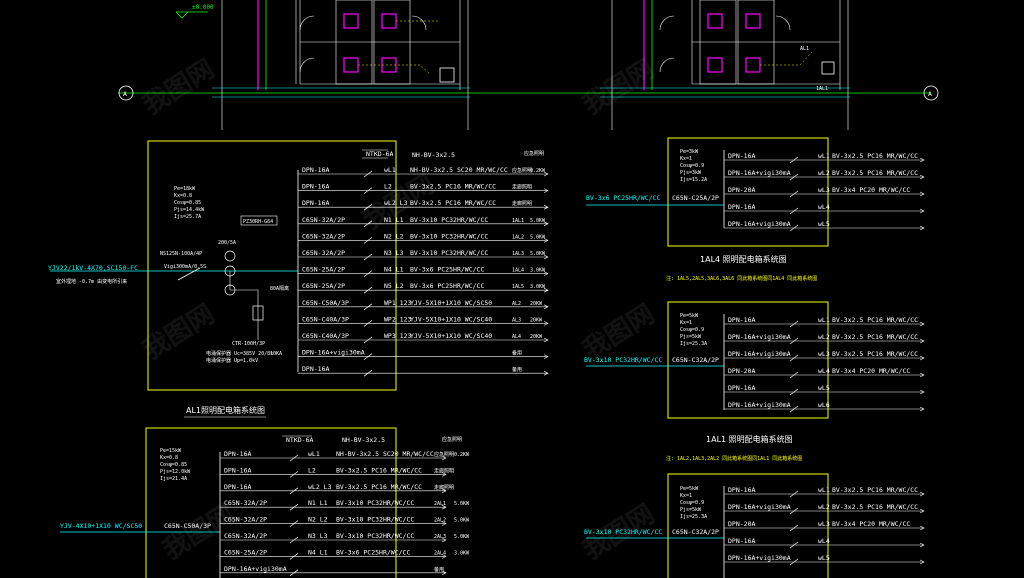 This screenshot has height=578, width=1024. Describe the element at coordinates (522, 187) in the screenshot. I see `circuit-load: 走廊照明` at that location.